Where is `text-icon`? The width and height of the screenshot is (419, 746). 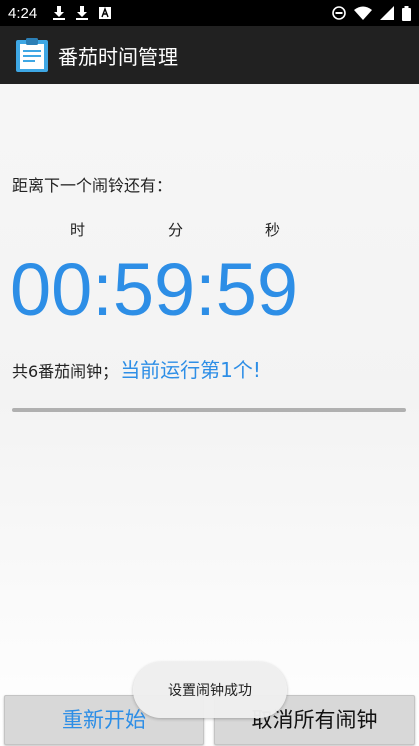 text-icon is located at coordinates (105, 13).